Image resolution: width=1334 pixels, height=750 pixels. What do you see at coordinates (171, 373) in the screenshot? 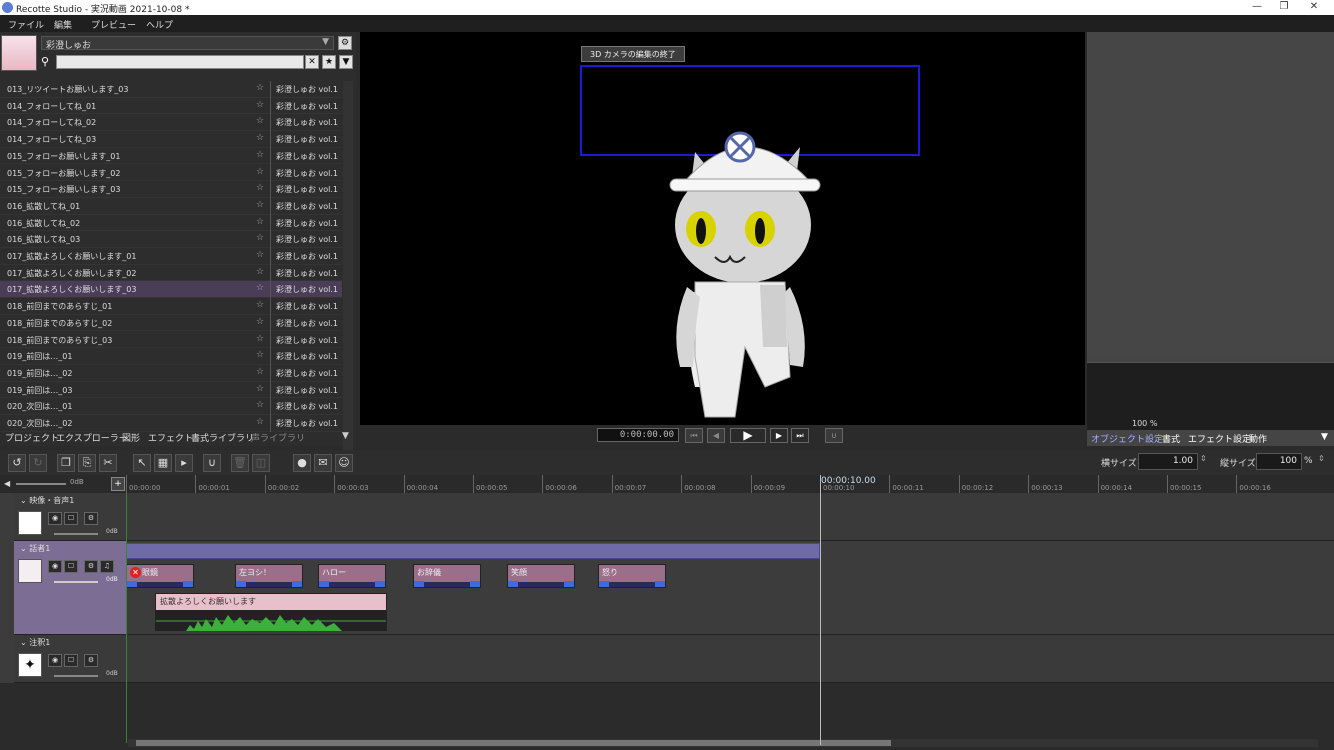
I see `list-item: 019_前回は…_02 ☆ 彩澄しゅお vol.1` at bounding box center [171, 373].